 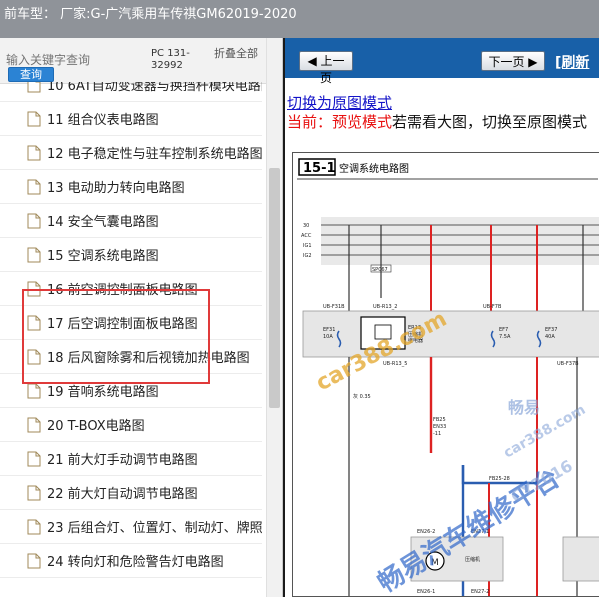 I want to click on list-item: 14 安全气囊电路图, so click(x=131, y=221).